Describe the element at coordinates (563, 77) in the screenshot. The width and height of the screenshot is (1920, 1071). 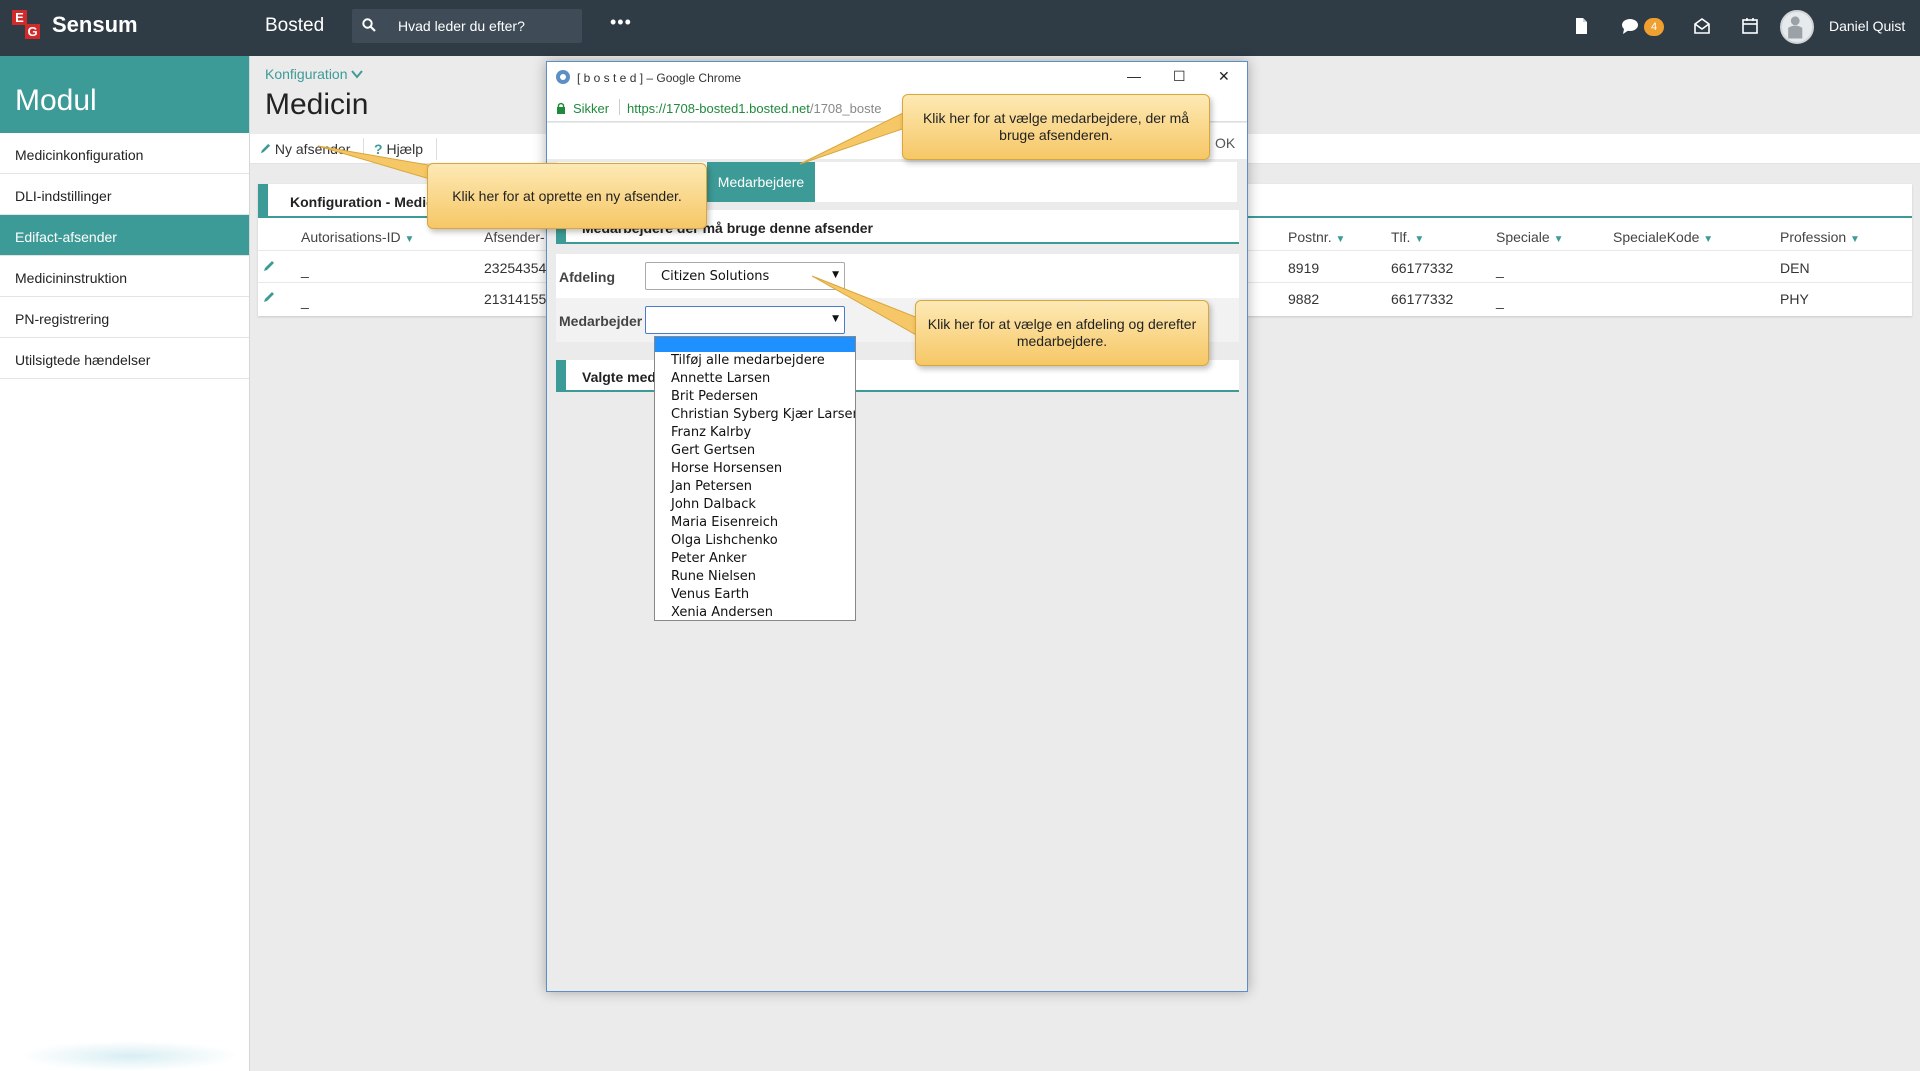
I see `chrome-app-icon` at that location.